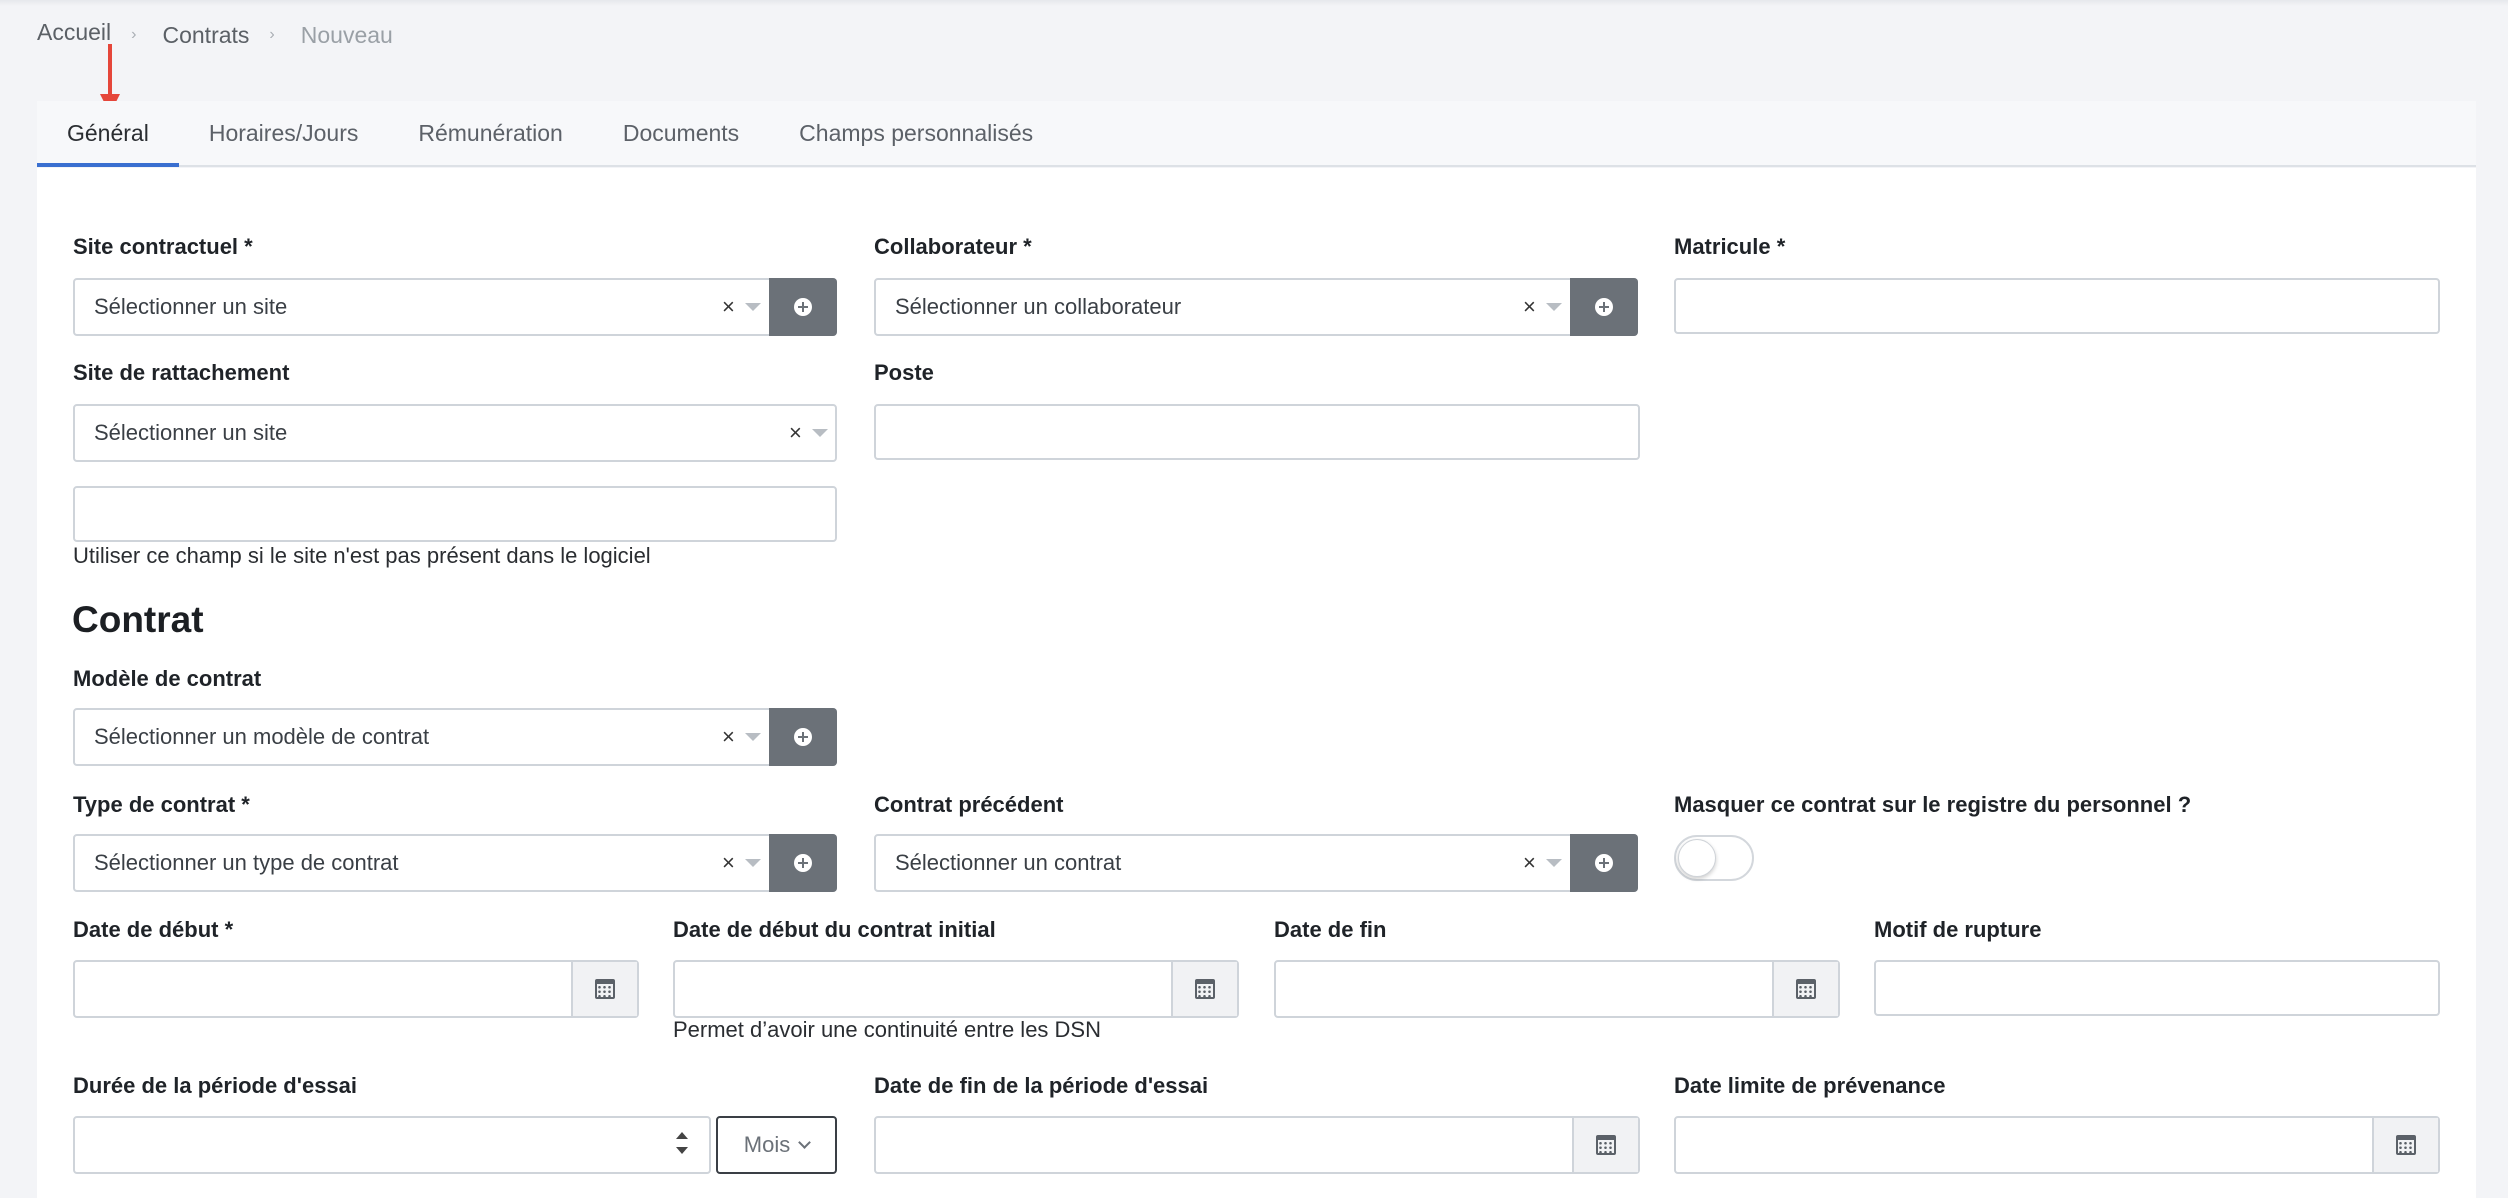 This screenshot has height=1198, width=2508. I want to click on matricule-input, so click(2057, 306).